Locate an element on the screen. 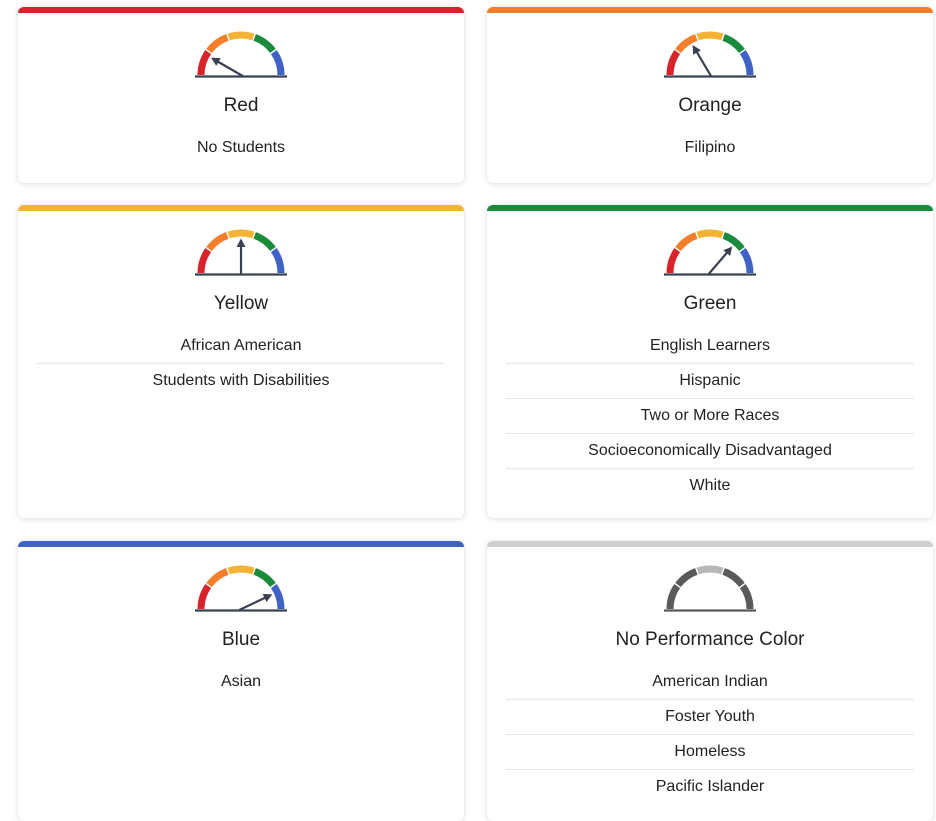 The width and height of the screenshot is (936, 821). student-group-item: Two or More Races is located at coordinates (710, 416).